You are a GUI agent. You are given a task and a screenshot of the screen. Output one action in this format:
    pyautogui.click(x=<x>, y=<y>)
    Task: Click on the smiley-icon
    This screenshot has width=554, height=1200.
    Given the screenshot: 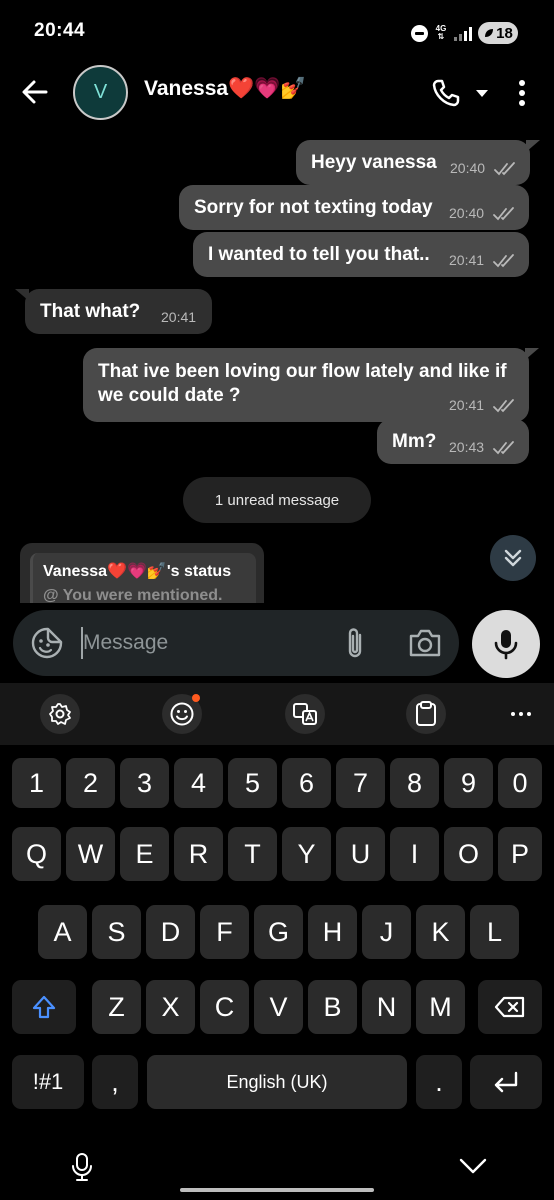 What is the action you would take?
    pyautogui.click(x=182, y=714)
    